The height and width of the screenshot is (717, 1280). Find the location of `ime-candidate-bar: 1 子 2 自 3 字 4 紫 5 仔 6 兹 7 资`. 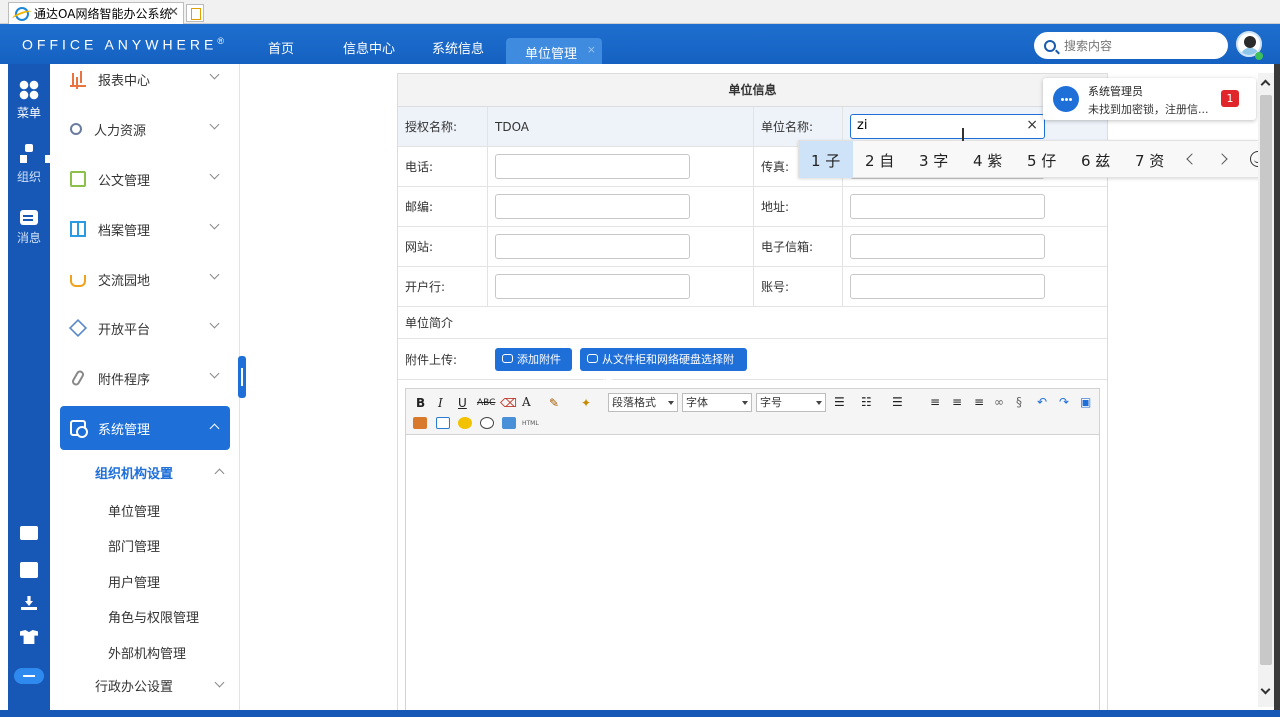

ime-candidate-bar: 1 子 2 自 3 字 4 紫 5 仔 6 兹 7 资 is located at coordinates (1039, 159).